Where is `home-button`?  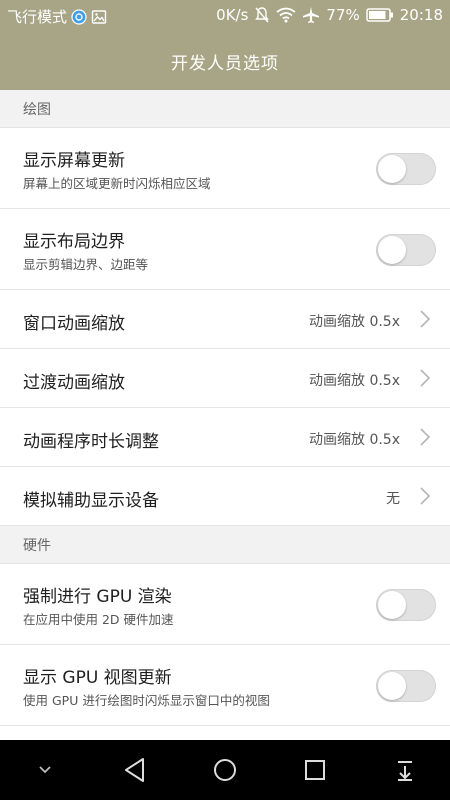 home-button is located at coordinates (225, 770).